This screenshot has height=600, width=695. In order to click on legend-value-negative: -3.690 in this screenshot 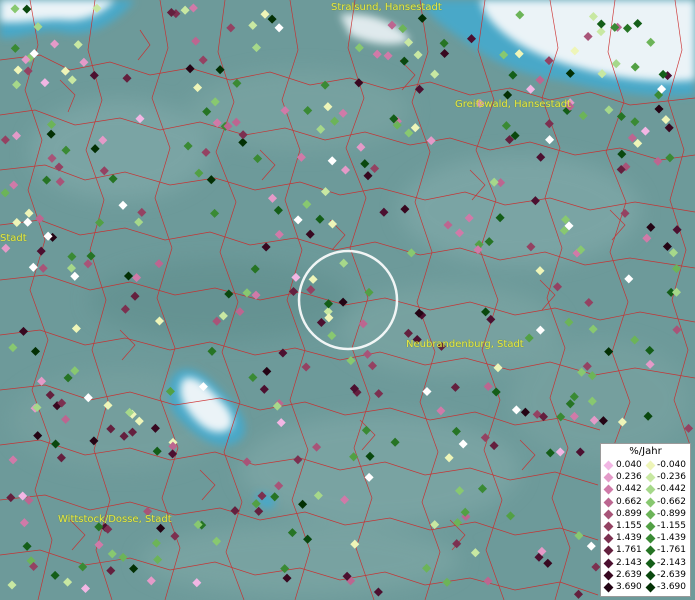, I will do `click(672, 587)`.